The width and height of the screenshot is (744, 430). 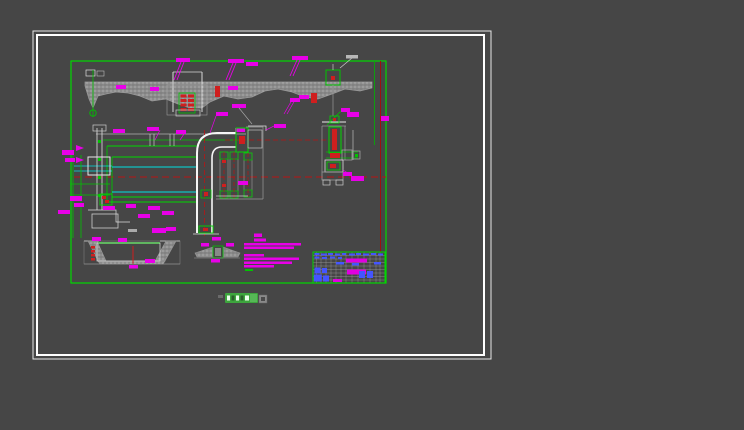 What do you see at coordinates (349, 267) in the screenshot?
I see `title-block` at bounding box center [349, 267].